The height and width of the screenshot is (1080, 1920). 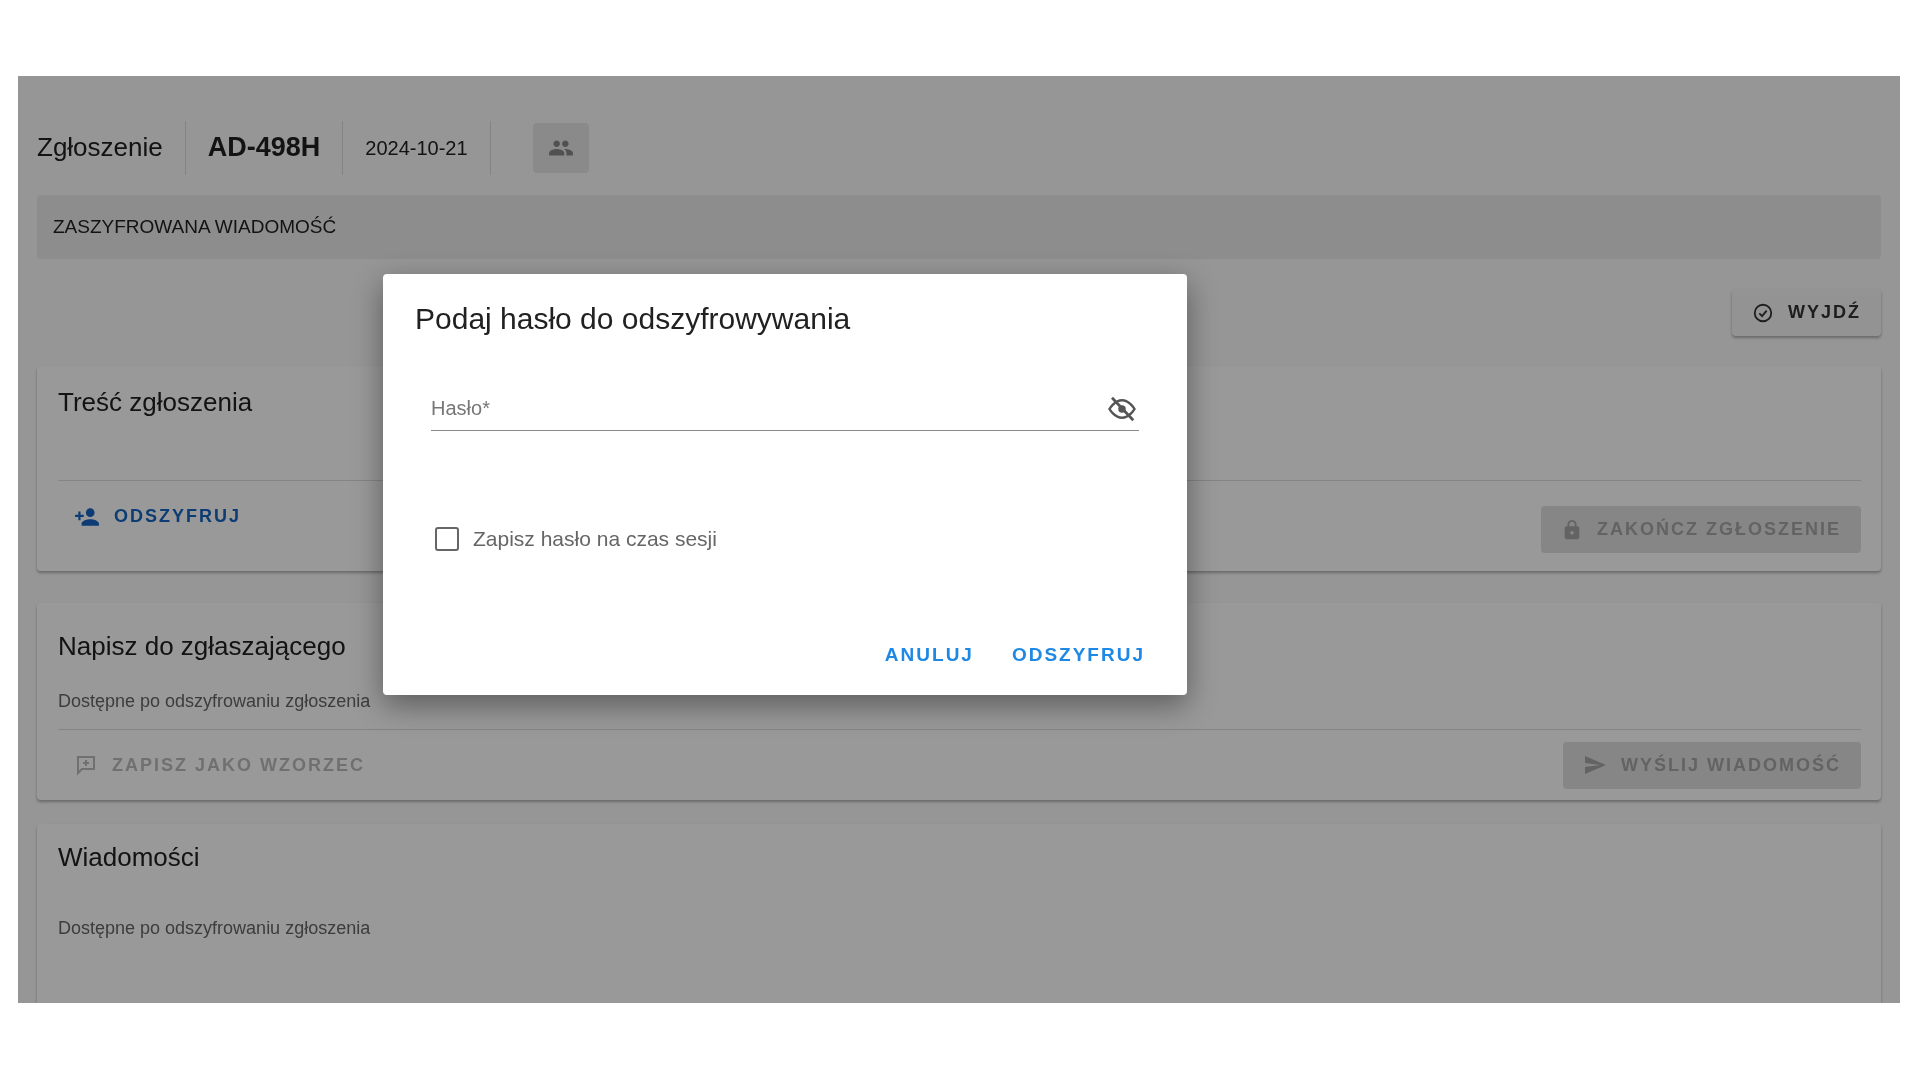 What do you see at coordinates (1763, 312) in the screenshot?
I see `check-circle-icon` at bounding box center [1763, 312].